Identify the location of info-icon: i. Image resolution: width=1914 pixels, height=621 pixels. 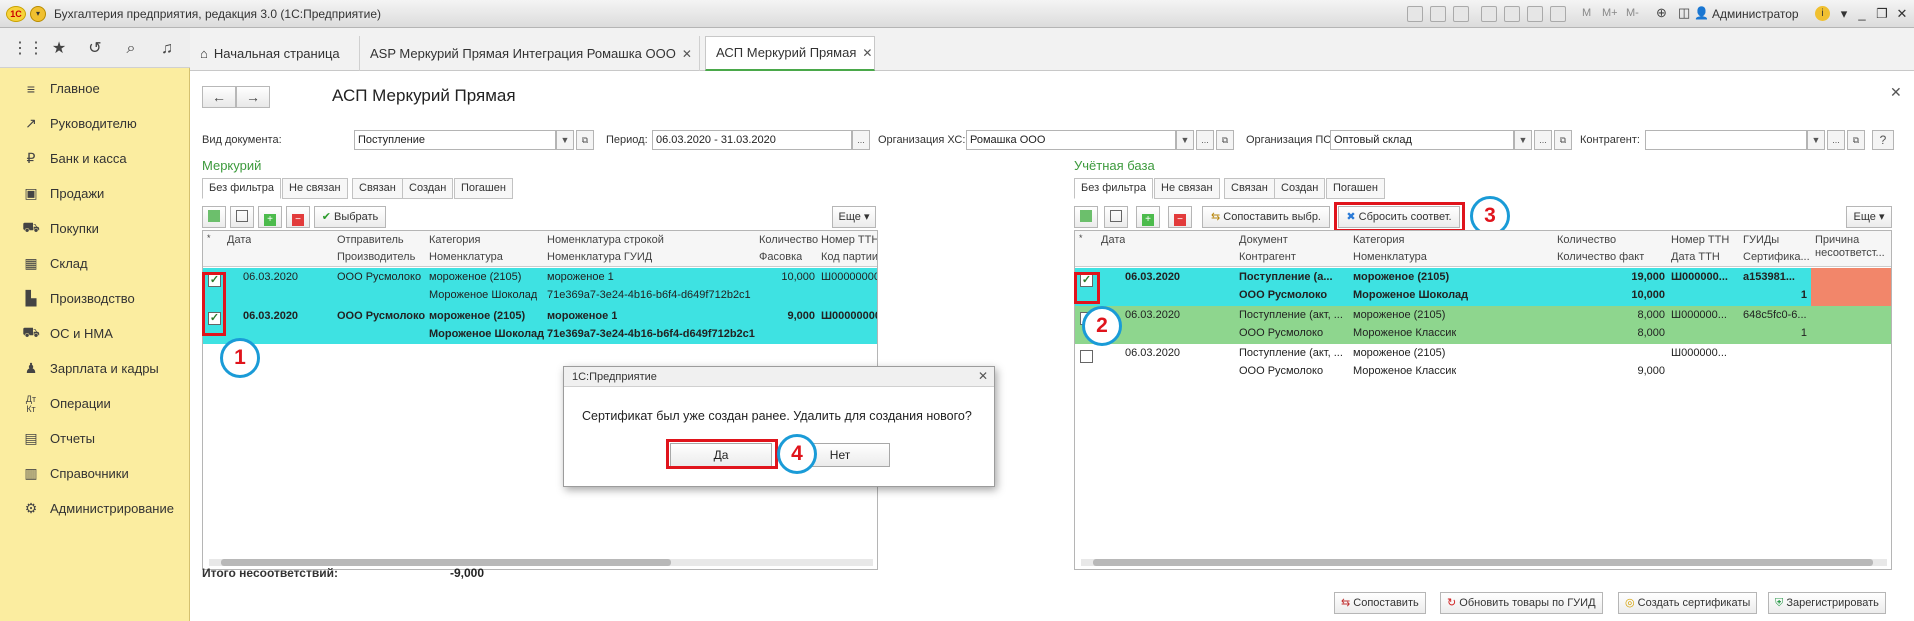
(1822, 13).